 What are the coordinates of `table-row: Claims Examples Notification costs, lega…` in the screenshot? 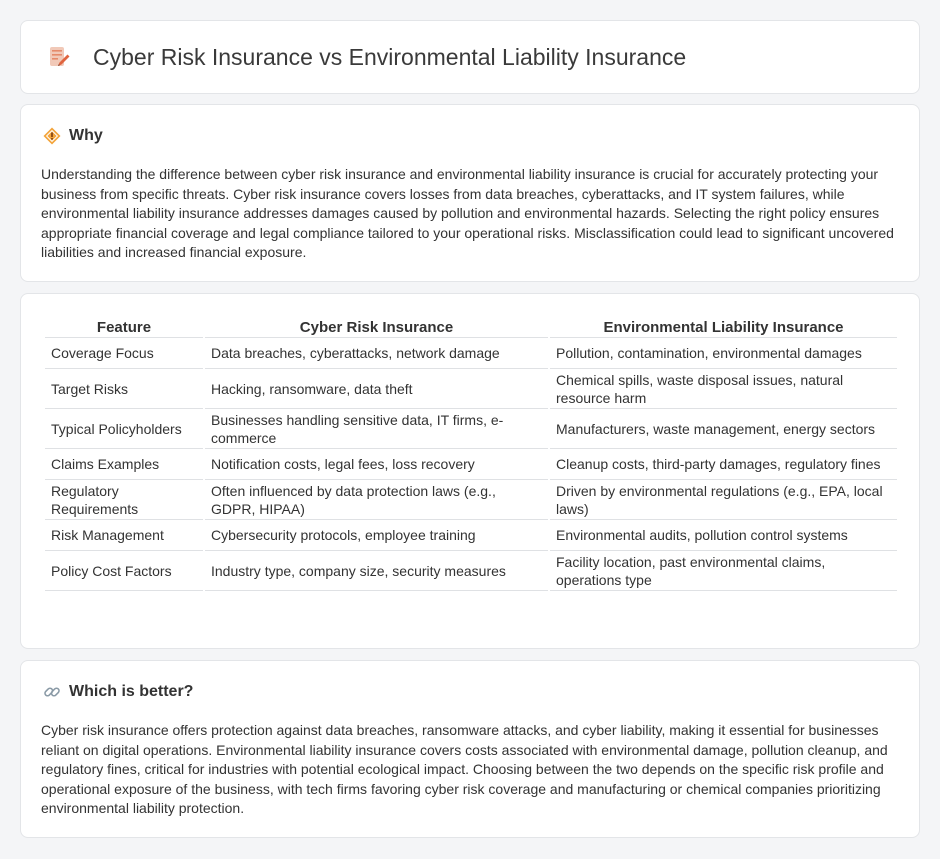 It's located at (471, 464).